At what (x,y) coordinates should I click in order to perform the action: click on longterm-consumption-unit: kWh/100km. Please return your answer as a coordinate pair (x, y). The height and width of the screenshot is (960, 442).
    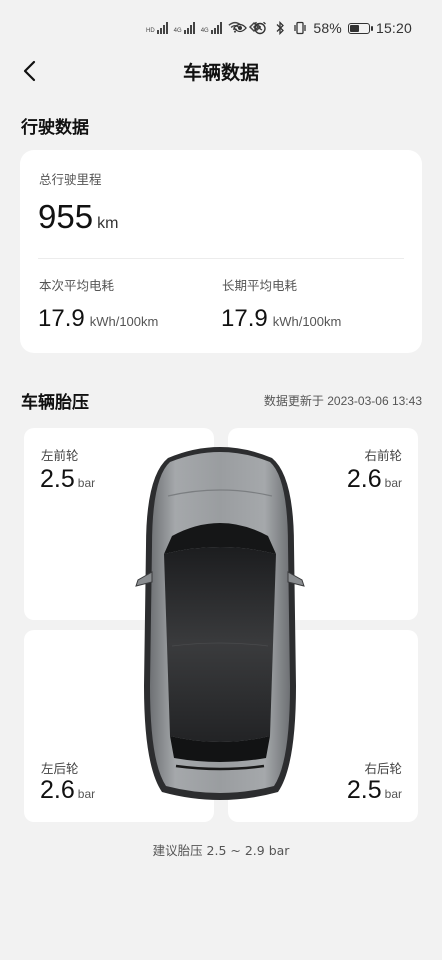
    Looking at the image, I should click on (307, 321).